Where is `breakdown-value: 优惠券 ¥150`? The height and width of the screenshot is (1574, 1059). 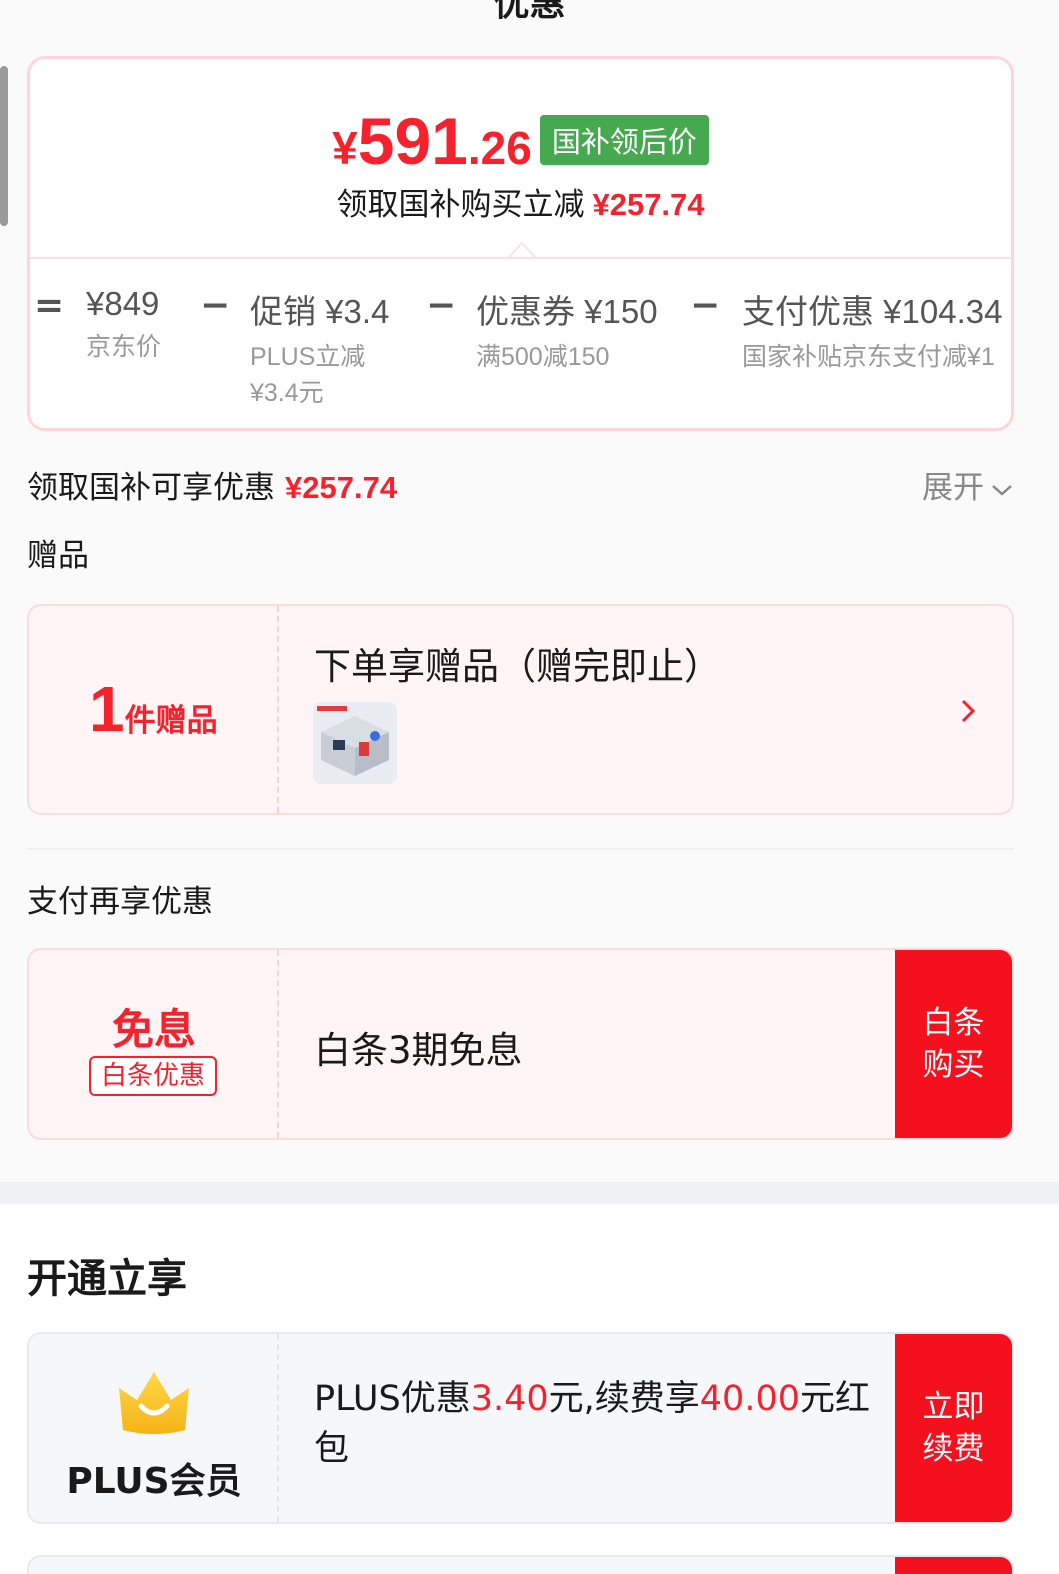 breakdown-value: 优惠券 ¥150 is located at coordinates (567, 311).